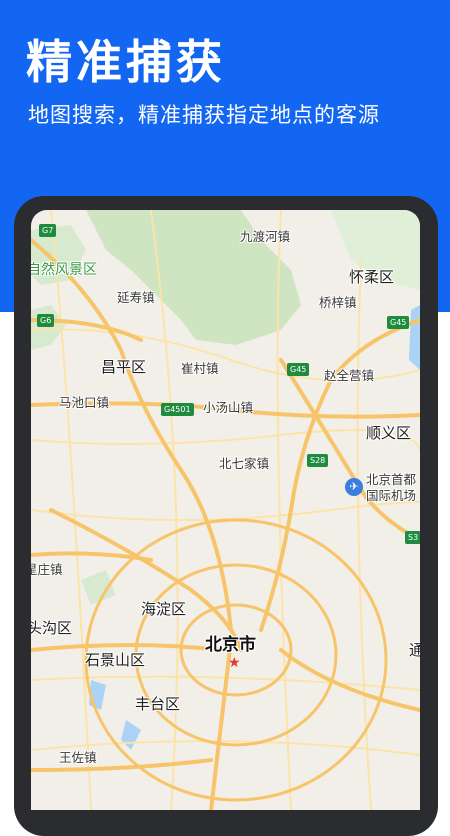  What do you see at coordinates (228, 407) in the screenshot?
I see `map-label-xiaotangshan: 小汤山镇` at bounding box center [228, 407].